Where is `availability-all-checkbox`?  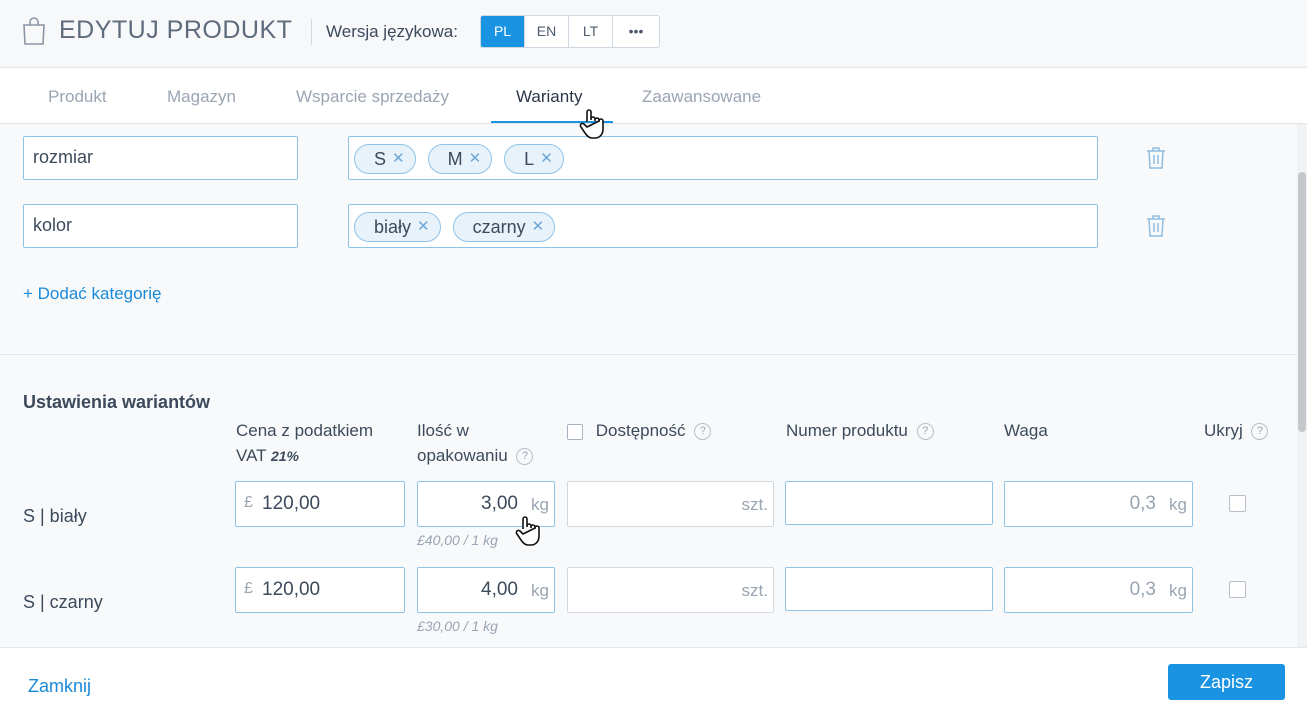 availability-all-checkbox is located at coordinates (575, 431).